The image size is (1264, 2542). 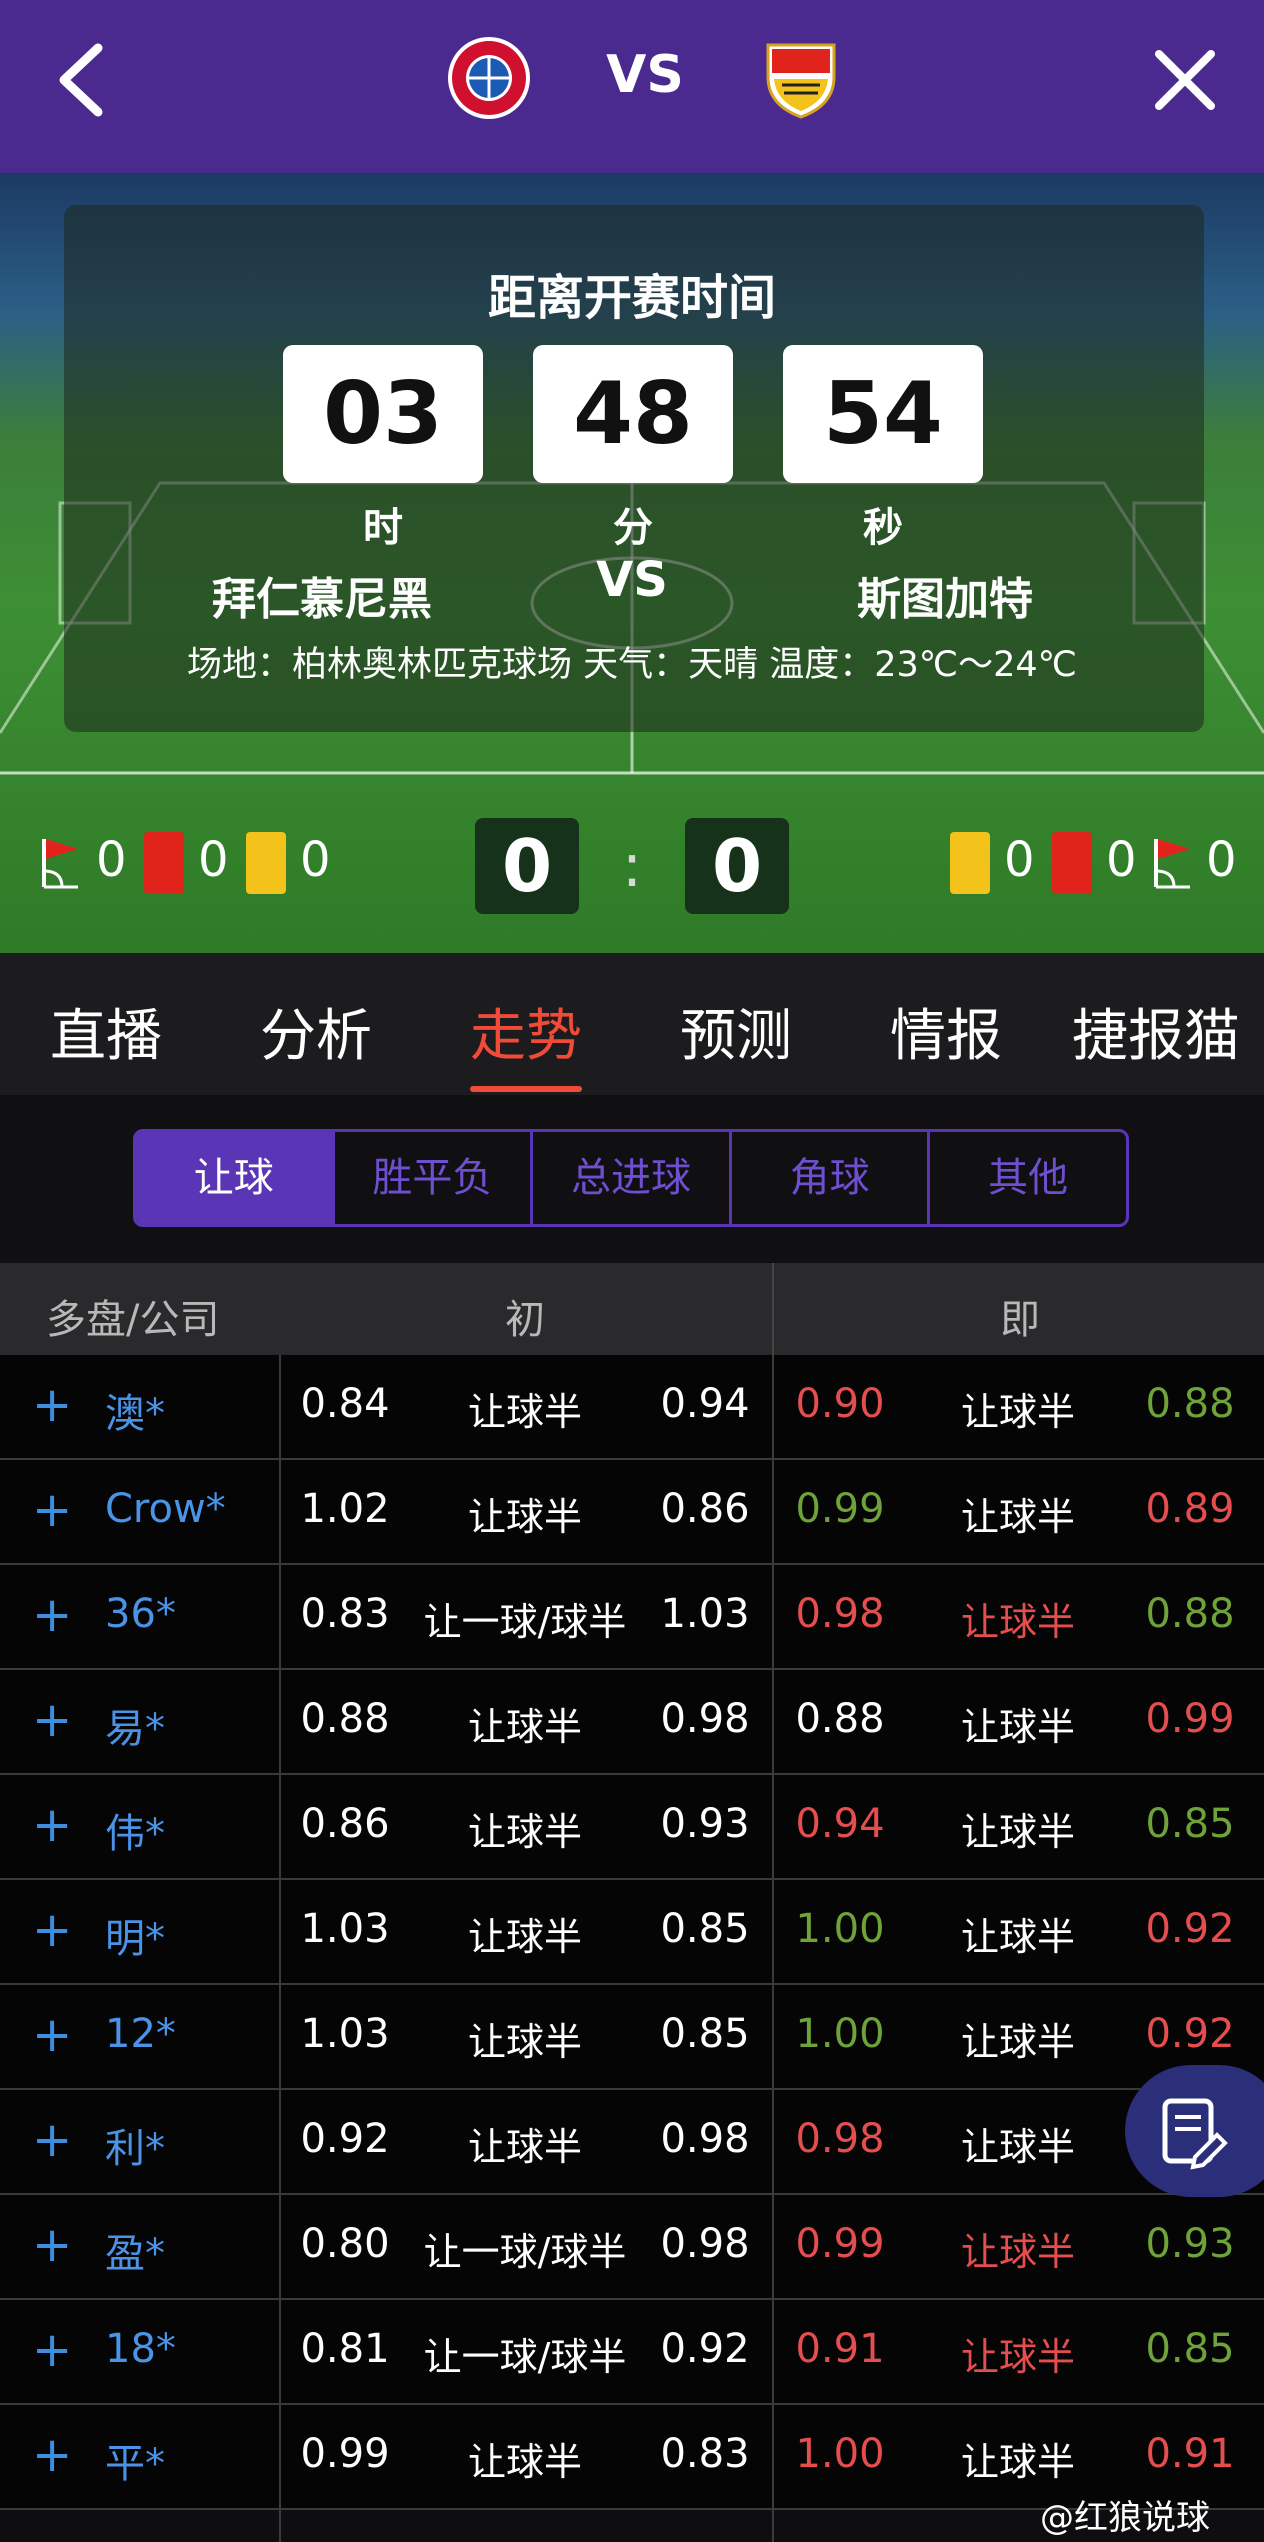 I want to click on live-away-odds: 0.99, so click(x=1190, y=1719).